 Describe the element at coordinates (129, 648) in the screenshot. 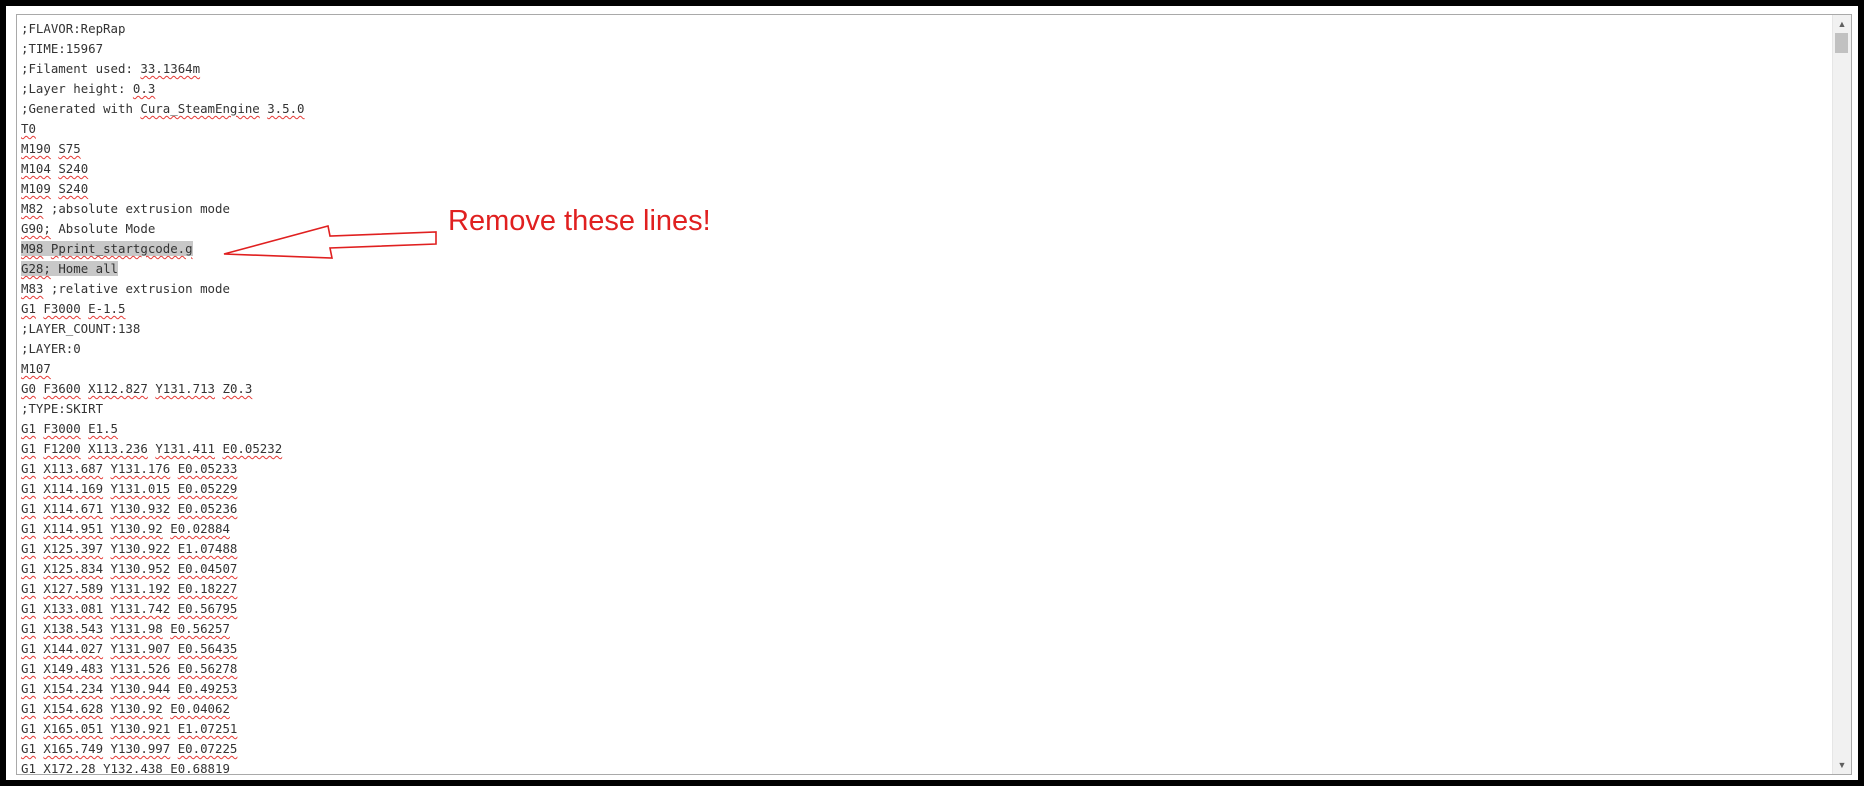

I see `line-text: G1 X144.027 Y131.907 E0.56435` at that location.